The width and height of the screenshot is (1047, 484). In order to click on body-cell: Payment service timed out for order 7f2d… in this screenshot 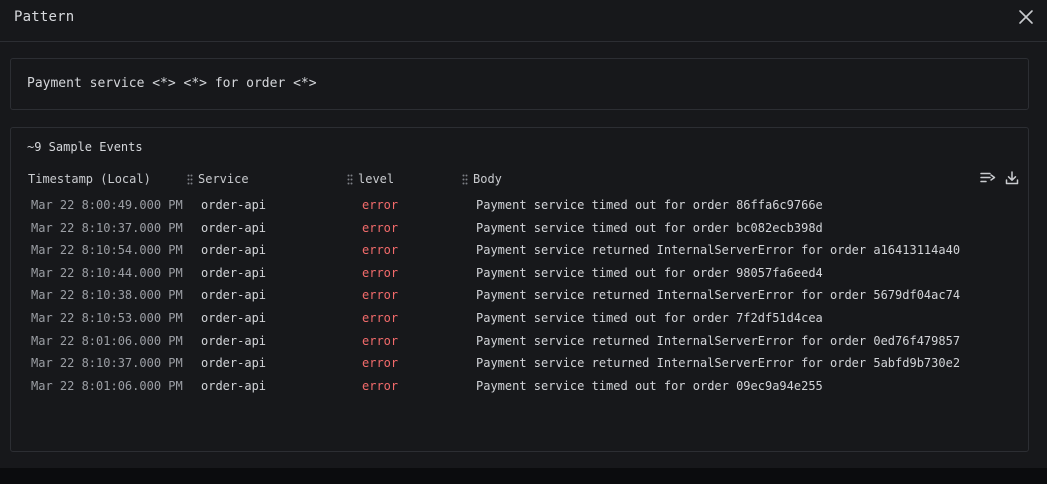, I will do `click(649, 318)`.